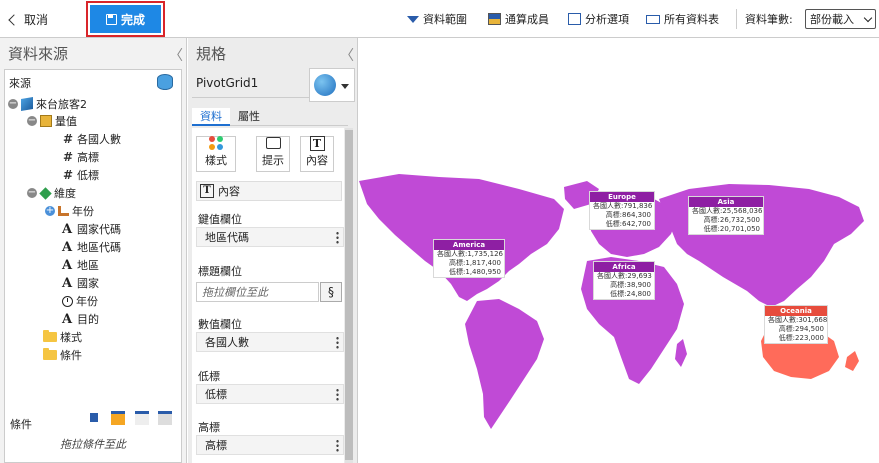  What do you see at coordinates (91, 139) in the screenshot?
I see `tree-measure-item: # 各國人數` at bounding box center [91, 139].